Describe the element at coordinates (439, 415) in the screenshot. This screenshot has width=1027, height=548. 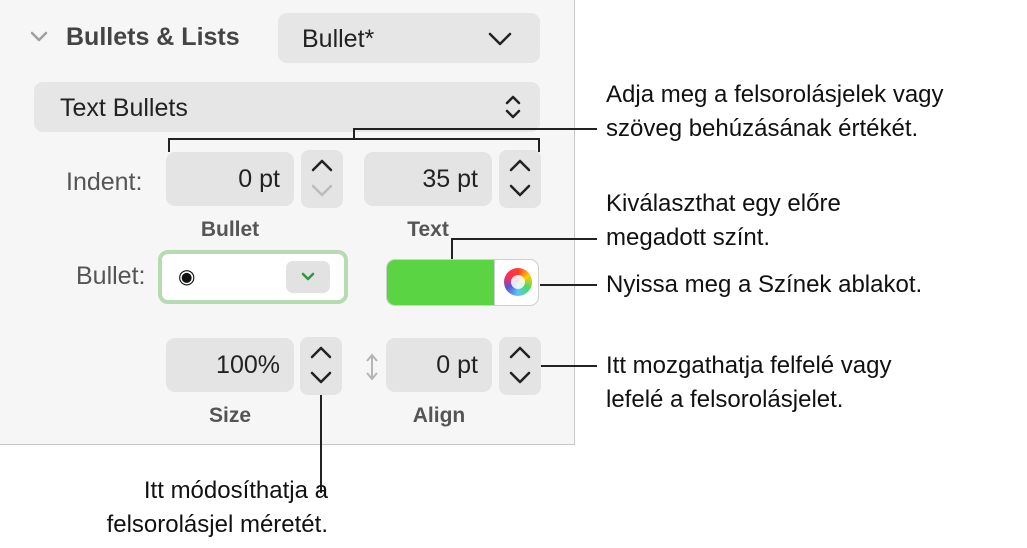
I see `align-caption: Align` at that location.